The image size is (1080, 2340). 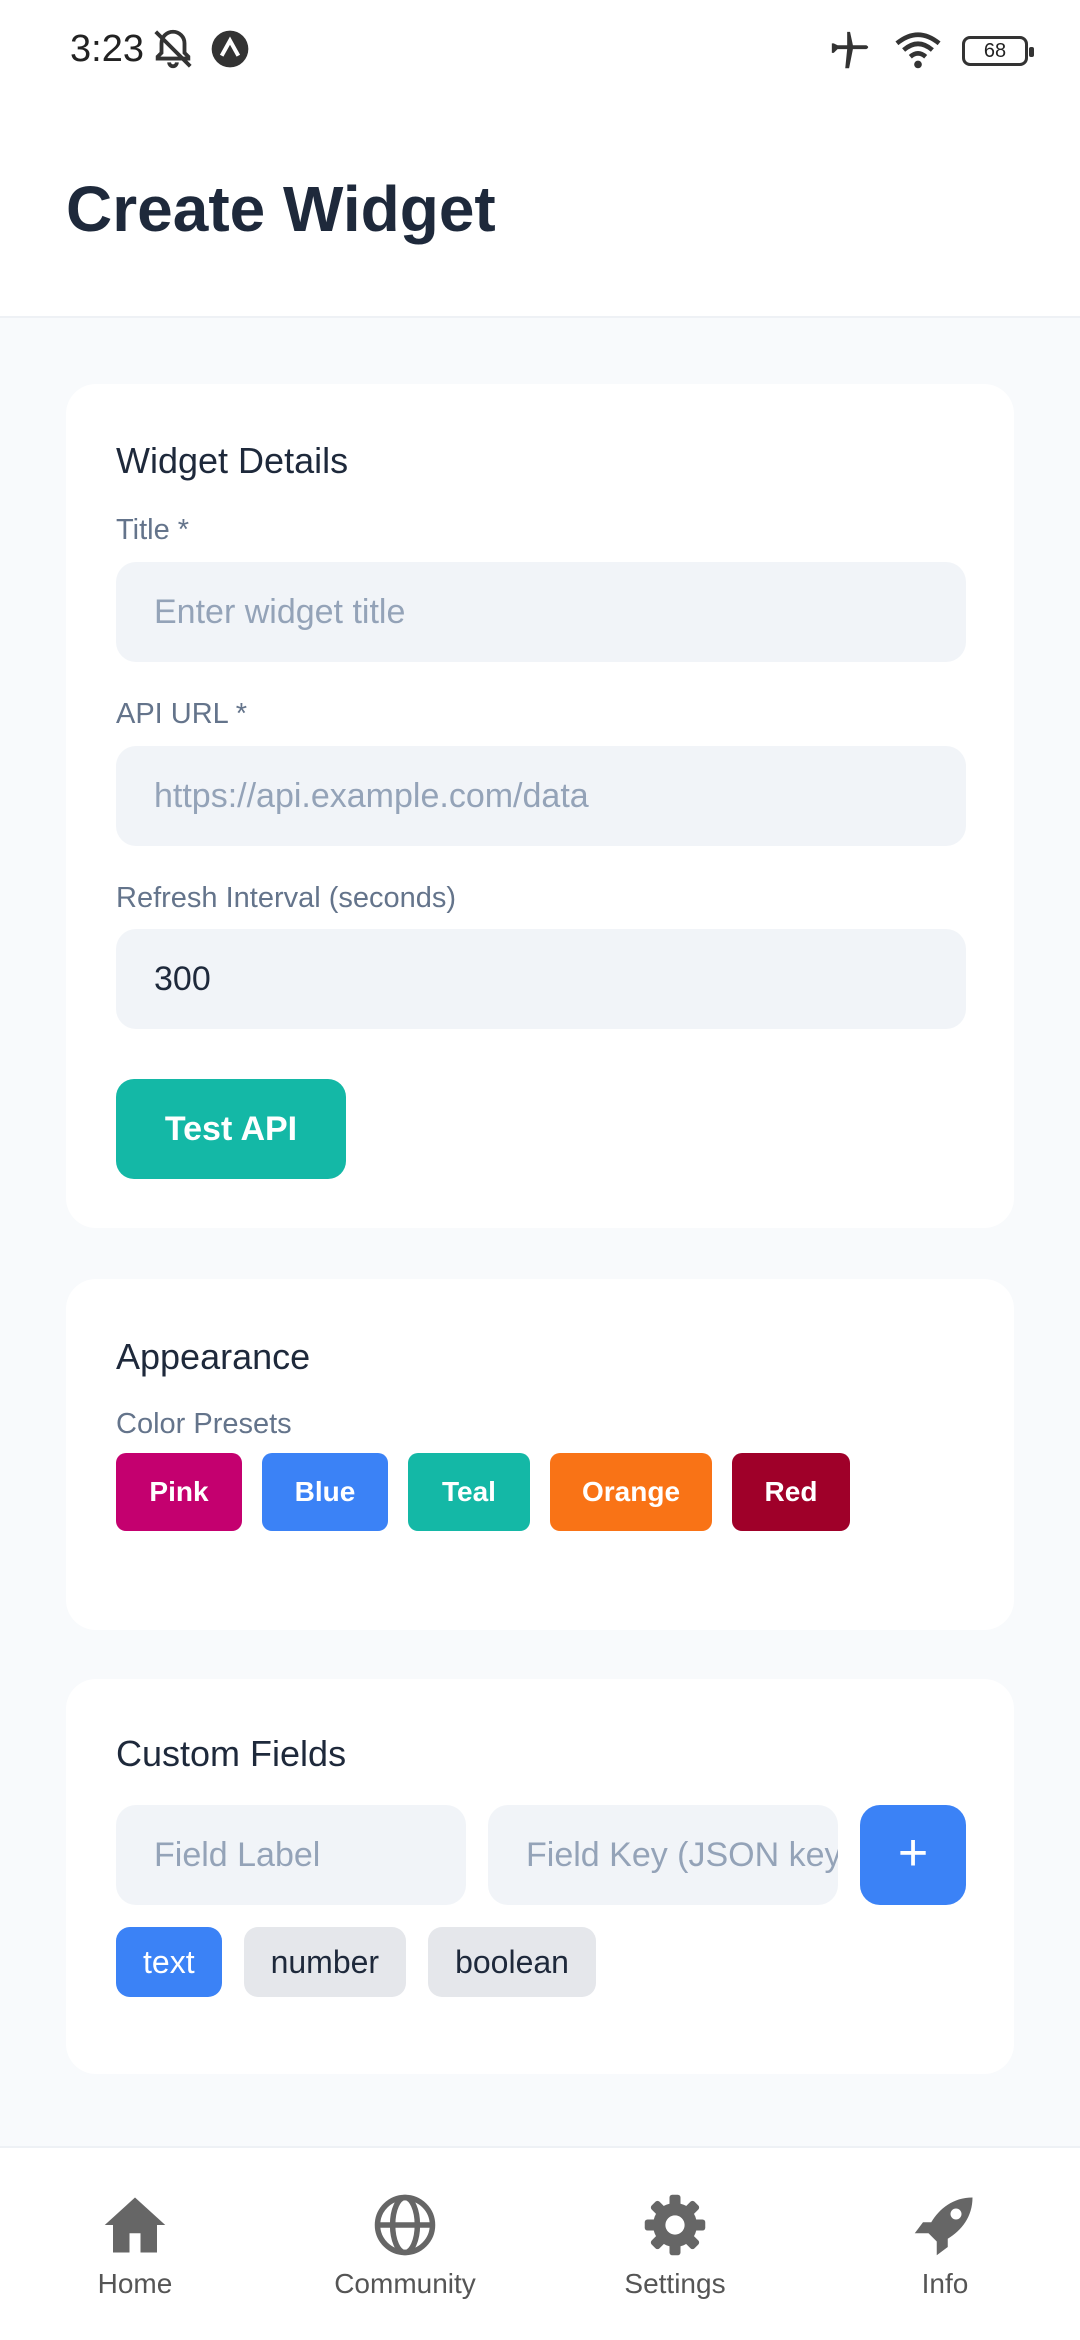 I want to click on type-boolean-option: boolean, so click(x=512, y=1962).